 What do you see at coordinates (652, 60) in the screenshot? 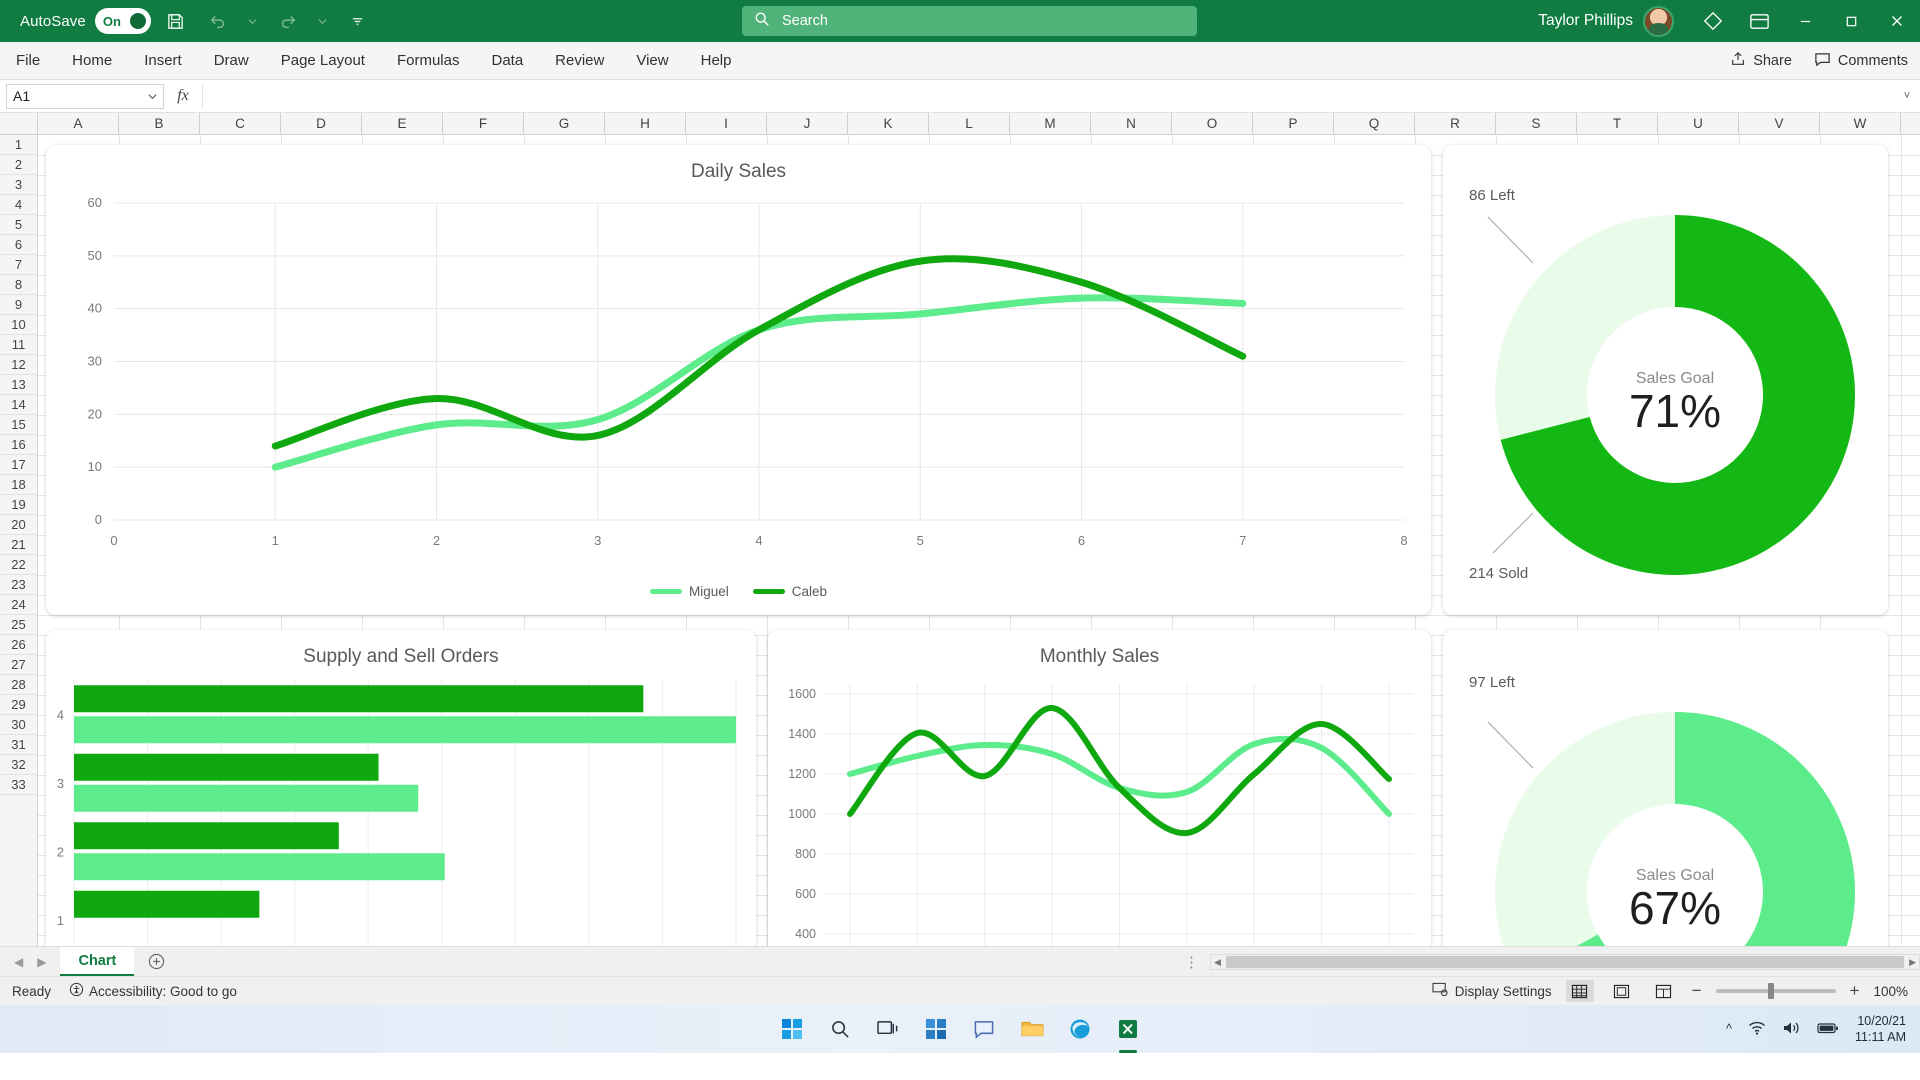
I see `ribbon-tab-view: View` at bounding box center [652, 60].